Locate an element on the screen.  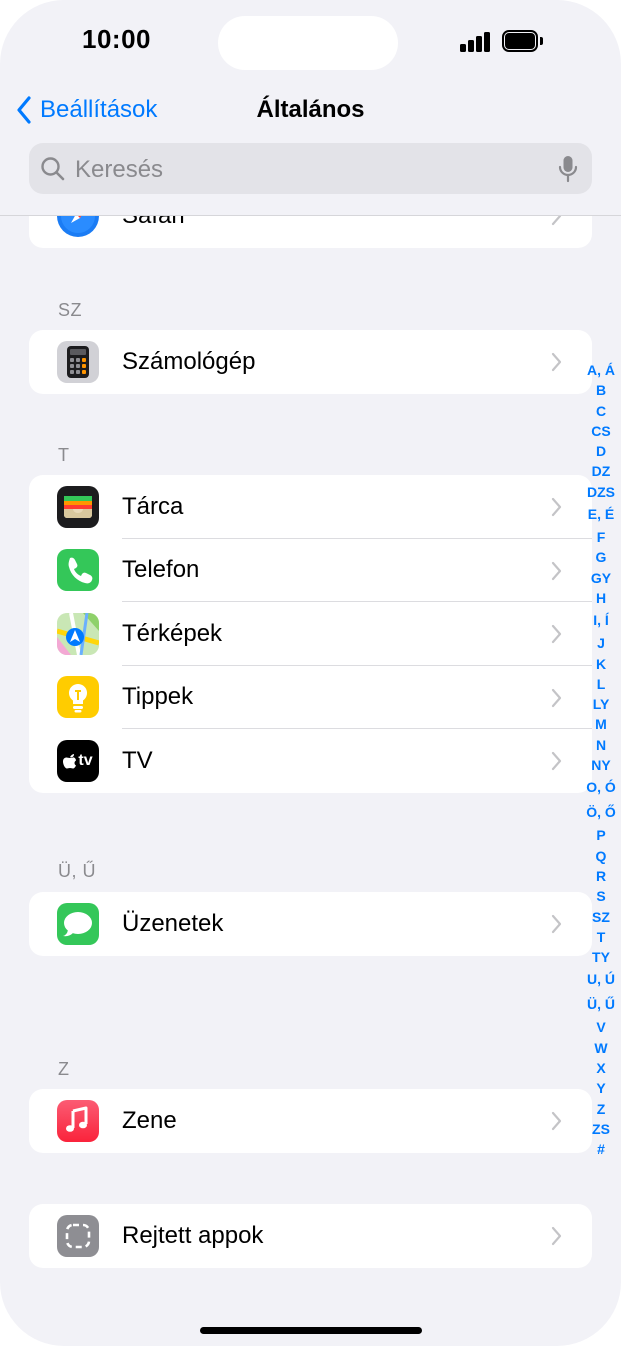
row-zene: Zene is located at coordinates (310, 1121).